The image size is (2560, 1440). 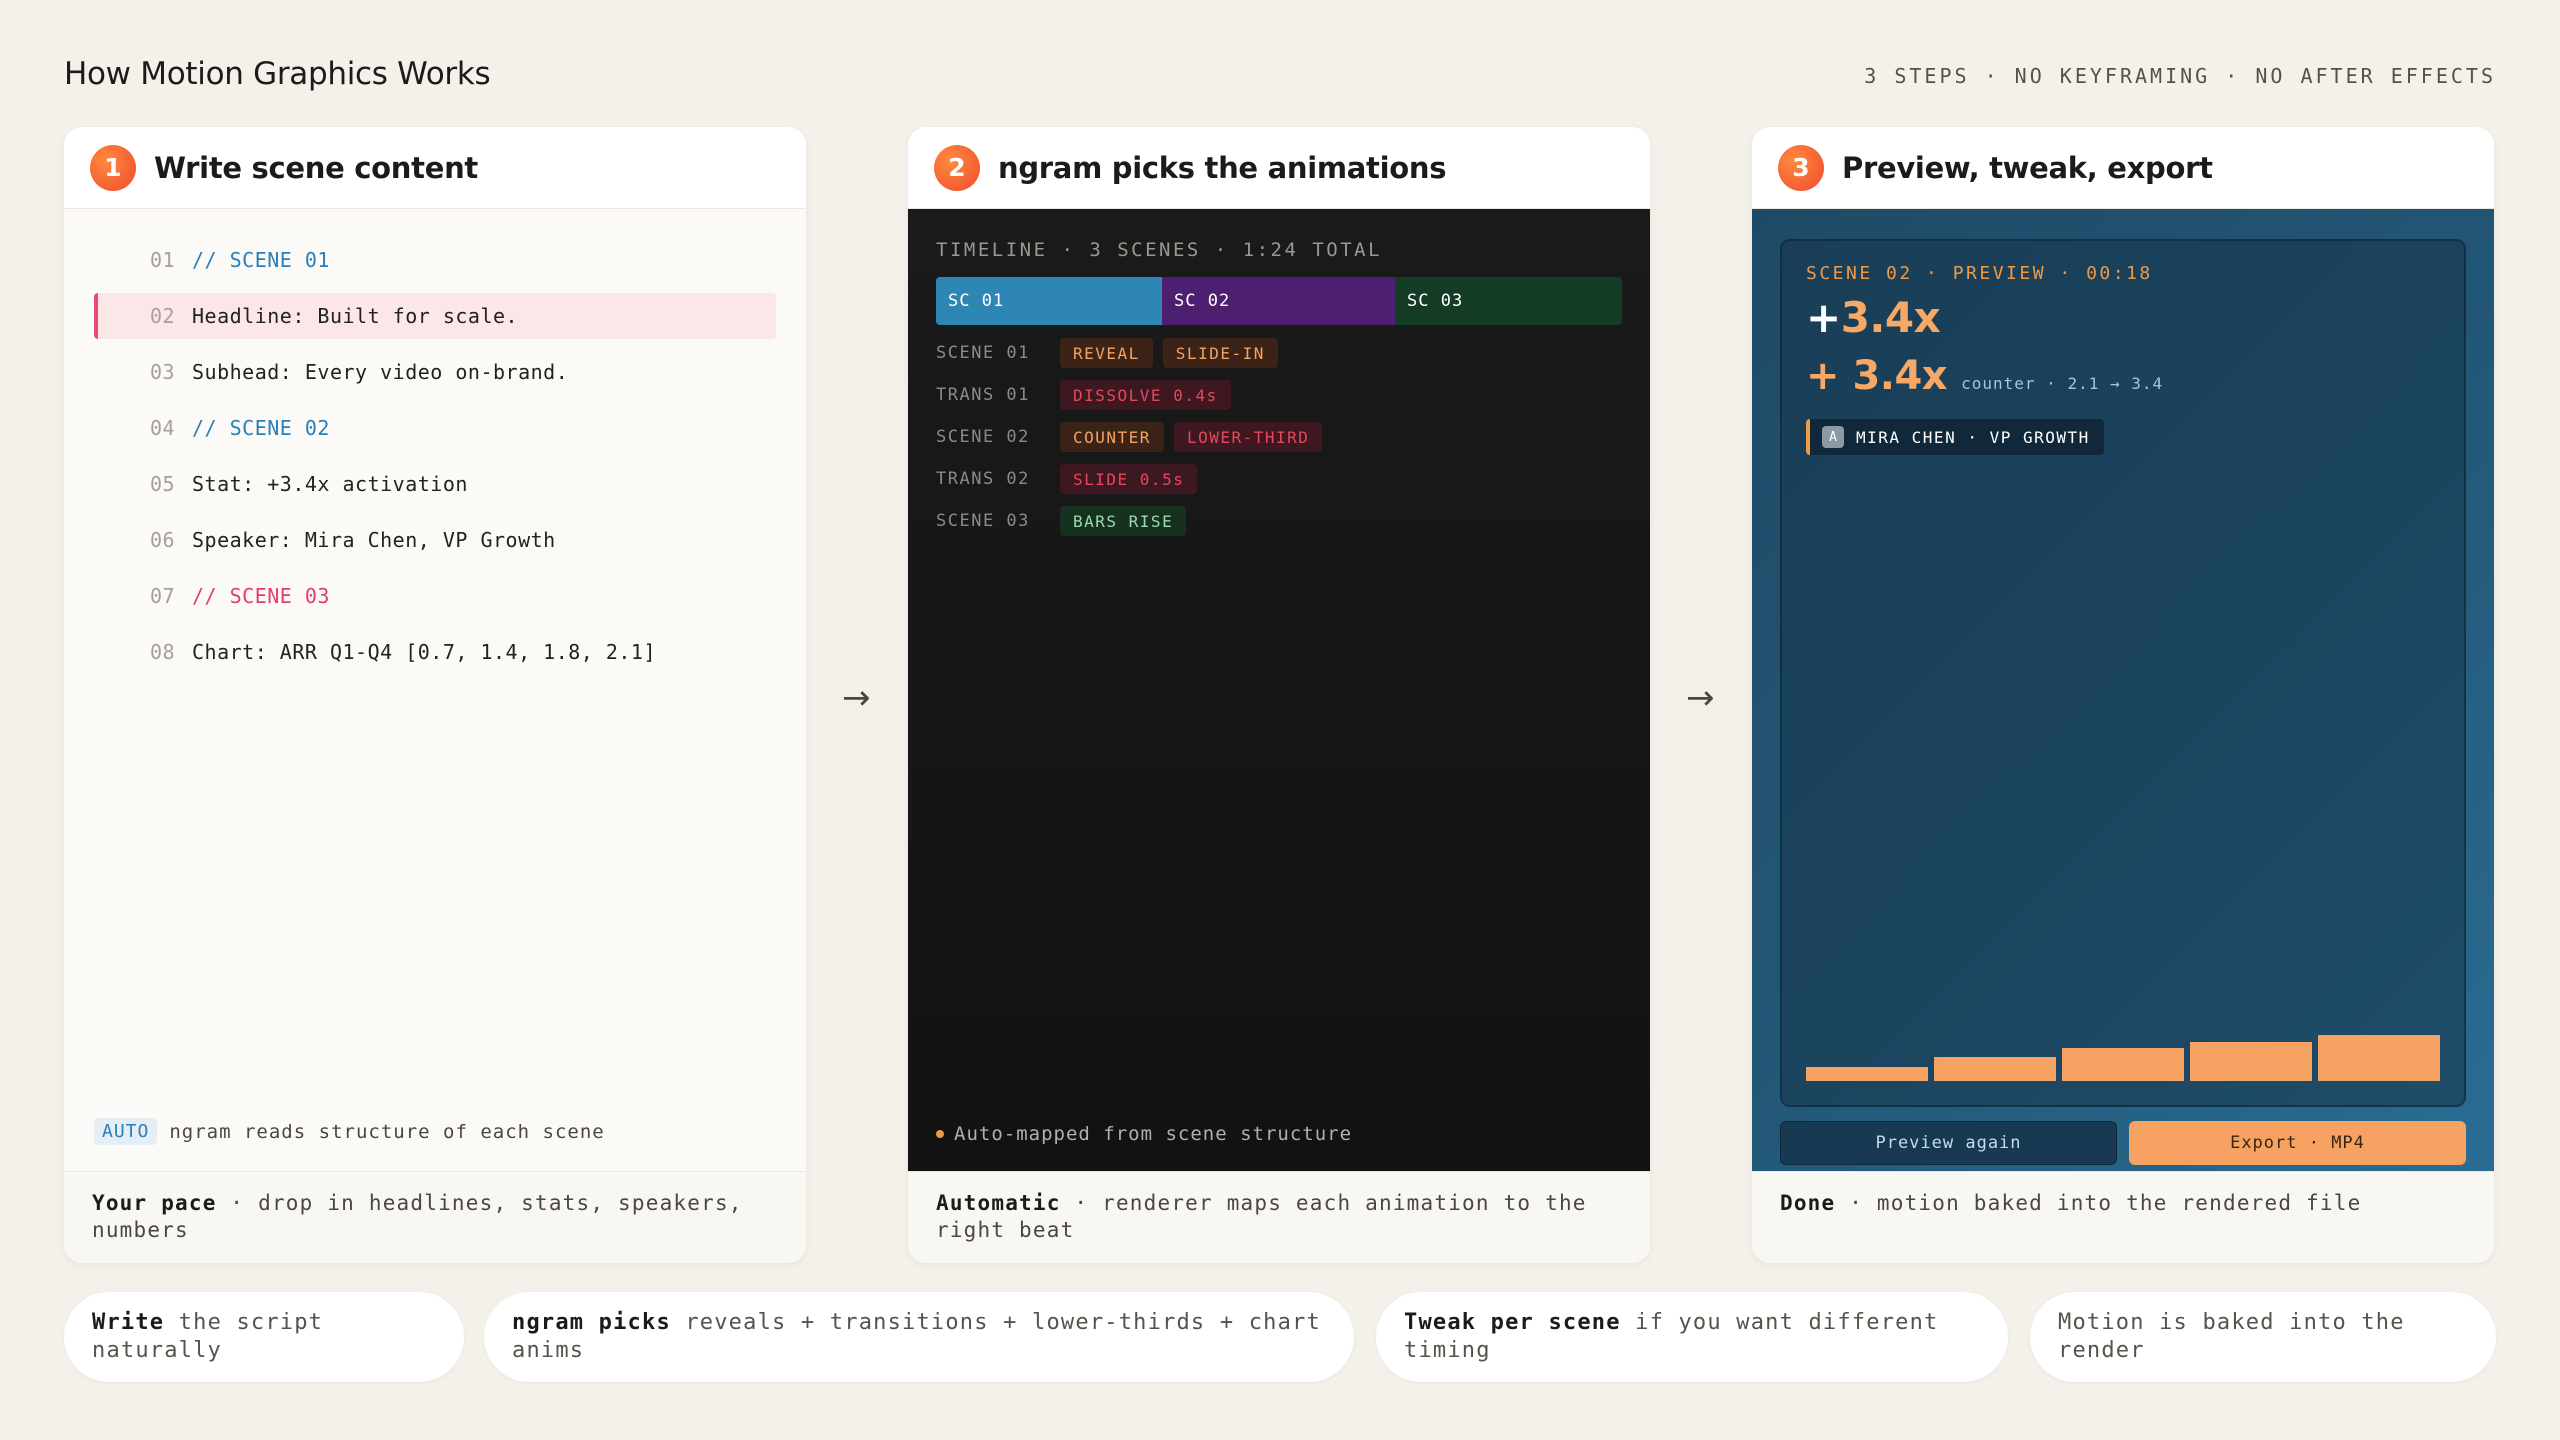 I want to click on card-header: 2 ngram picks the animations, so click(x=1279, y=168).